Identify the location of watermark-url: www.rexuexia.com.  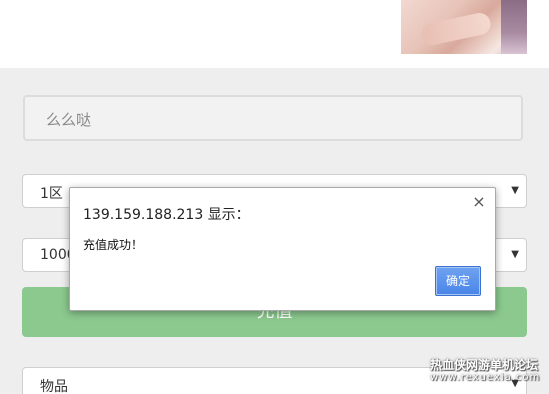
(485, 377).